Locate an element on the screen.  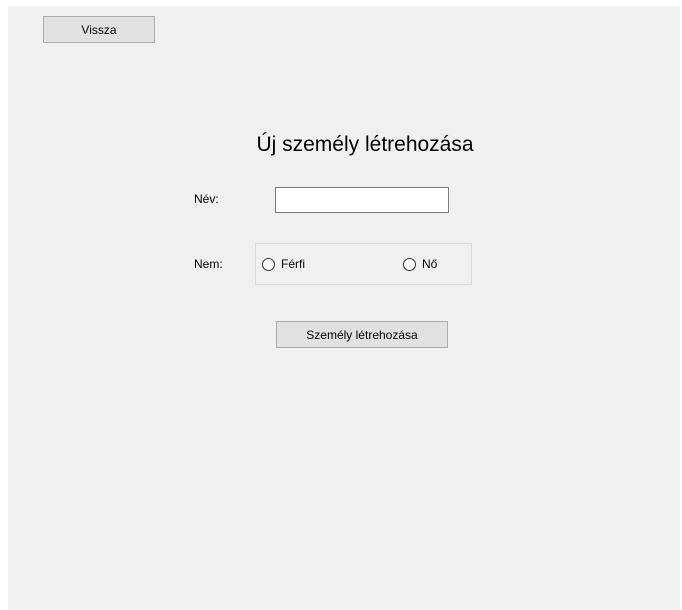
radio-male-label: Férfi is located at coordinates (293, 264).